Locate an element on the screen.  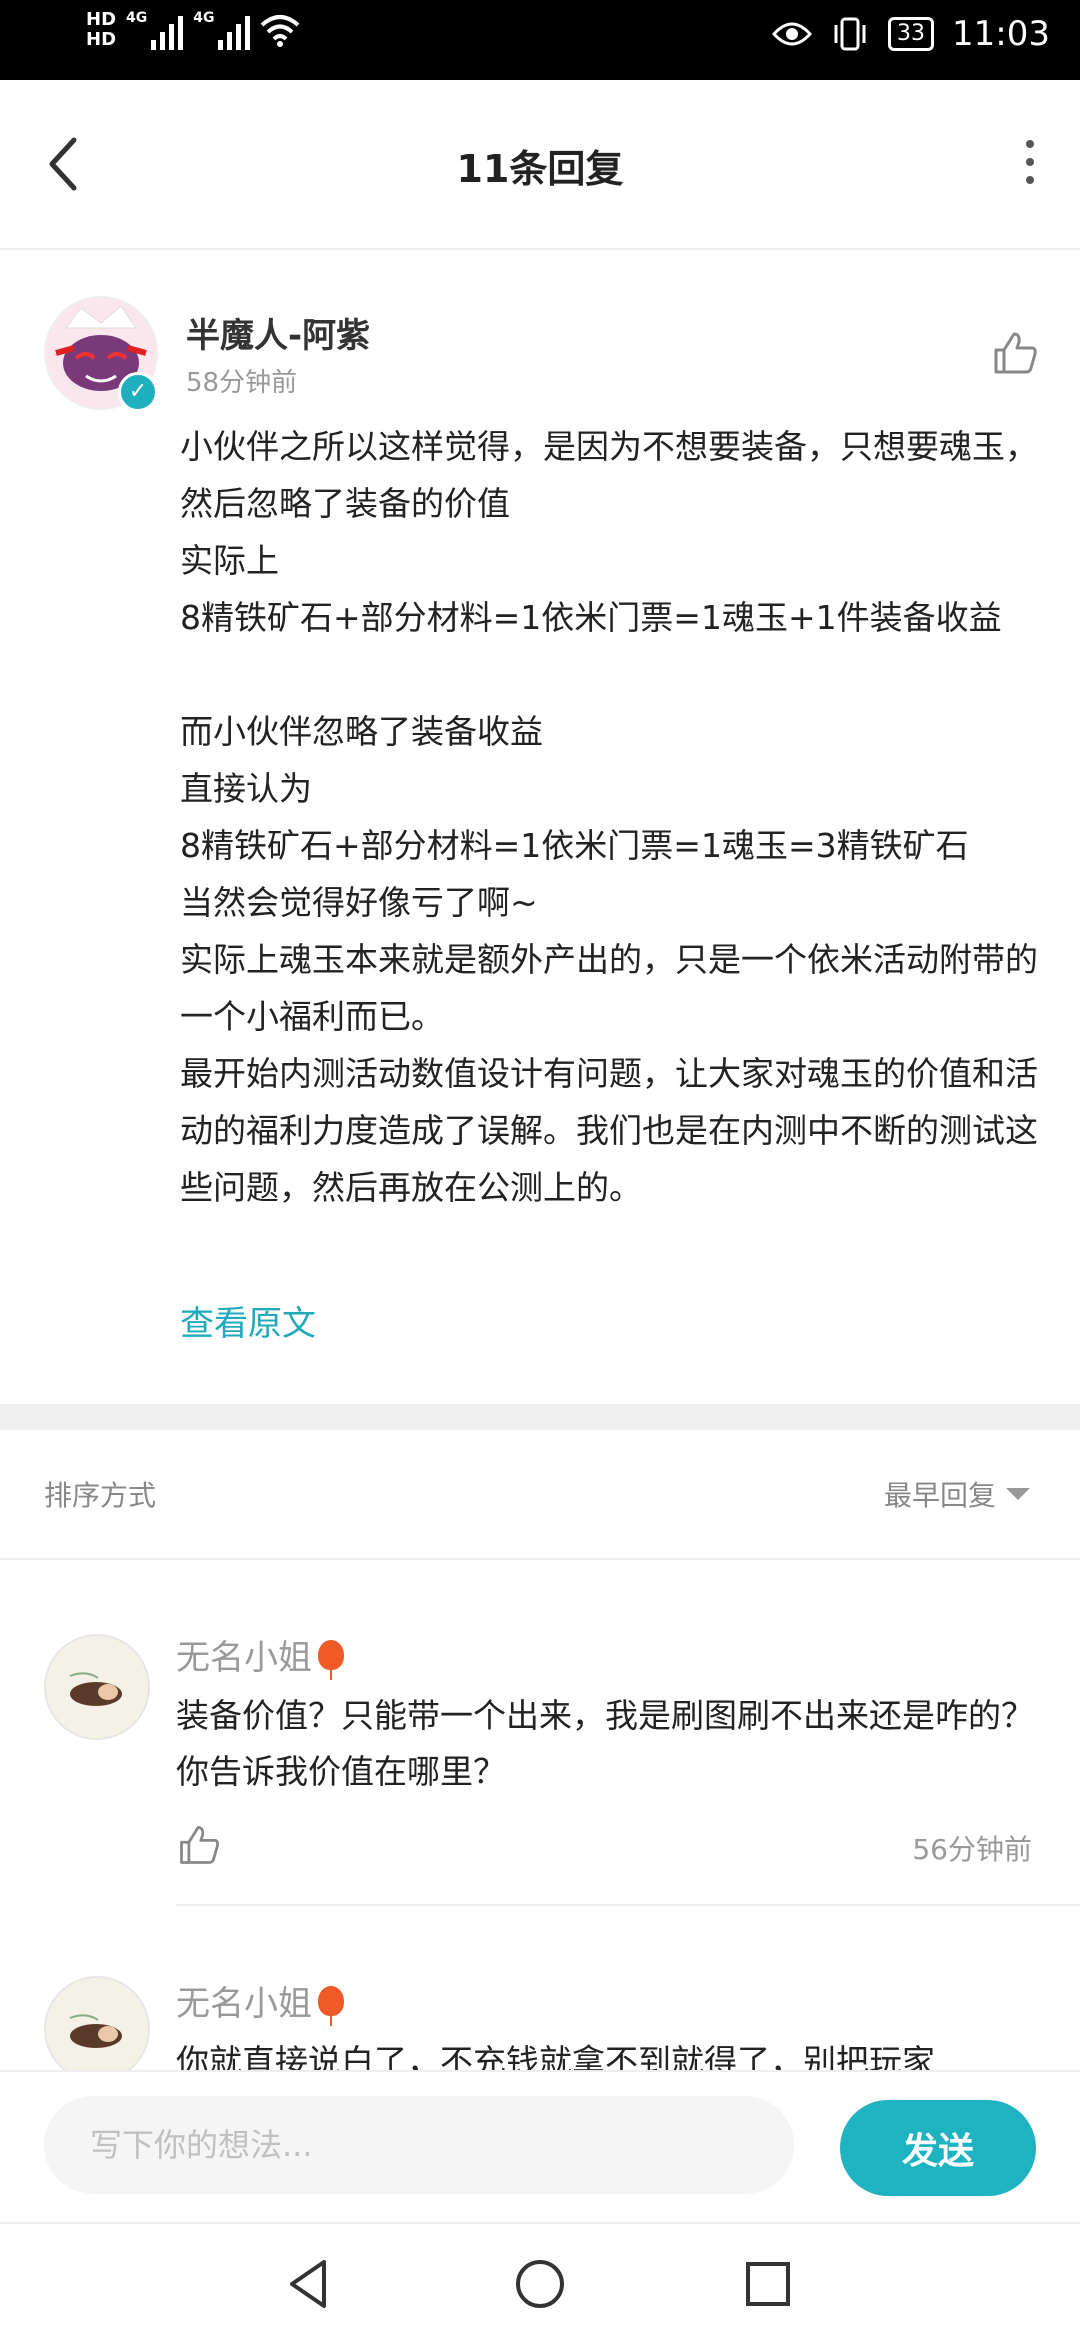
author-name: 半魔人-阿紫 is located at coordinates (278, 332).